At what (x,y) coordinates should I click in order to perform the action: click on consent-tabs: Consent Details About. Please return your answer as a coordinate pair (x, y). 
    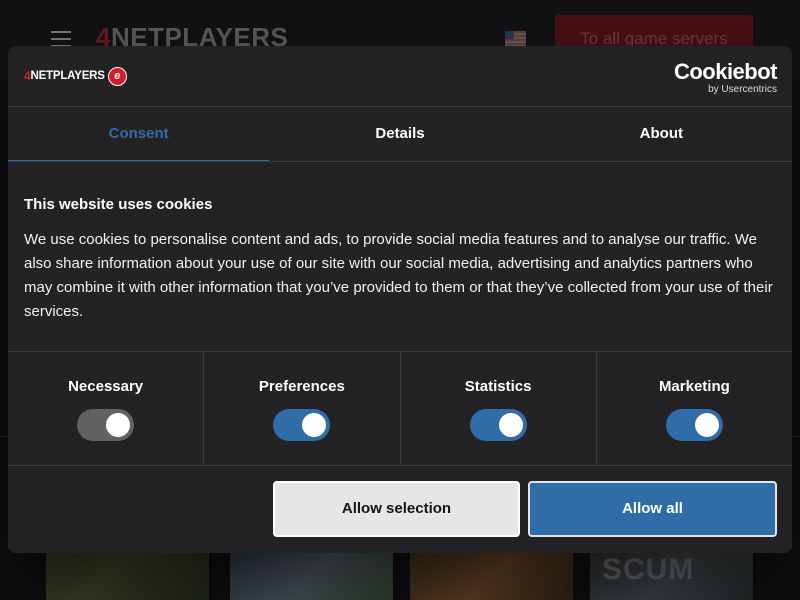
    Looking at the image, I should click on (400, 134).